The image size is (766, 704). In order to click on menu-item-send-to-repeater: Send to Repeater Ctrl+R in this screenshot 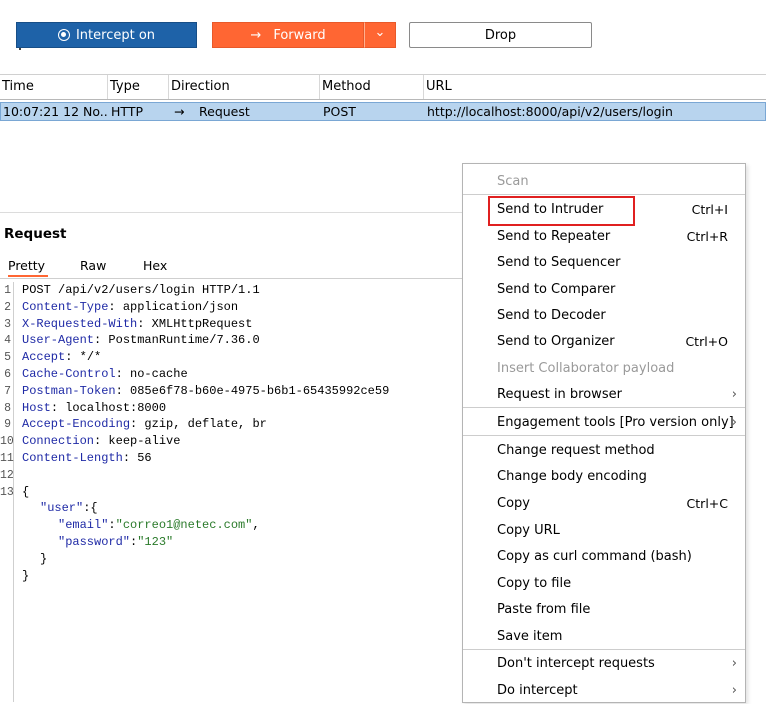, I will do `click(604, 237)`.